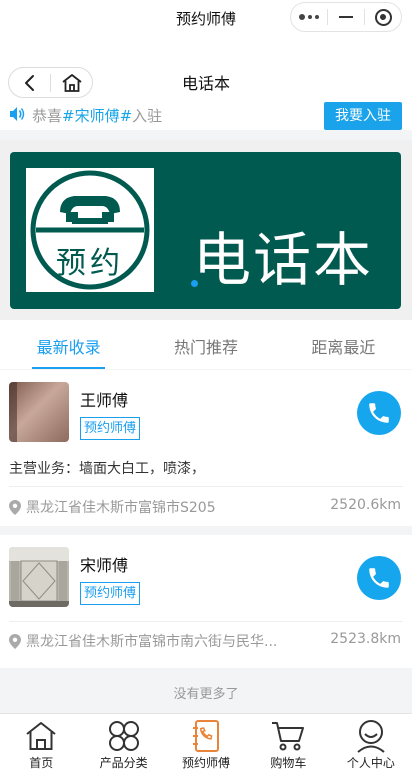  What do you see at coordinates (365, 505) in the screenshot?
I see `listing-distance: 2520.6km` at bounding box center [365, 505].